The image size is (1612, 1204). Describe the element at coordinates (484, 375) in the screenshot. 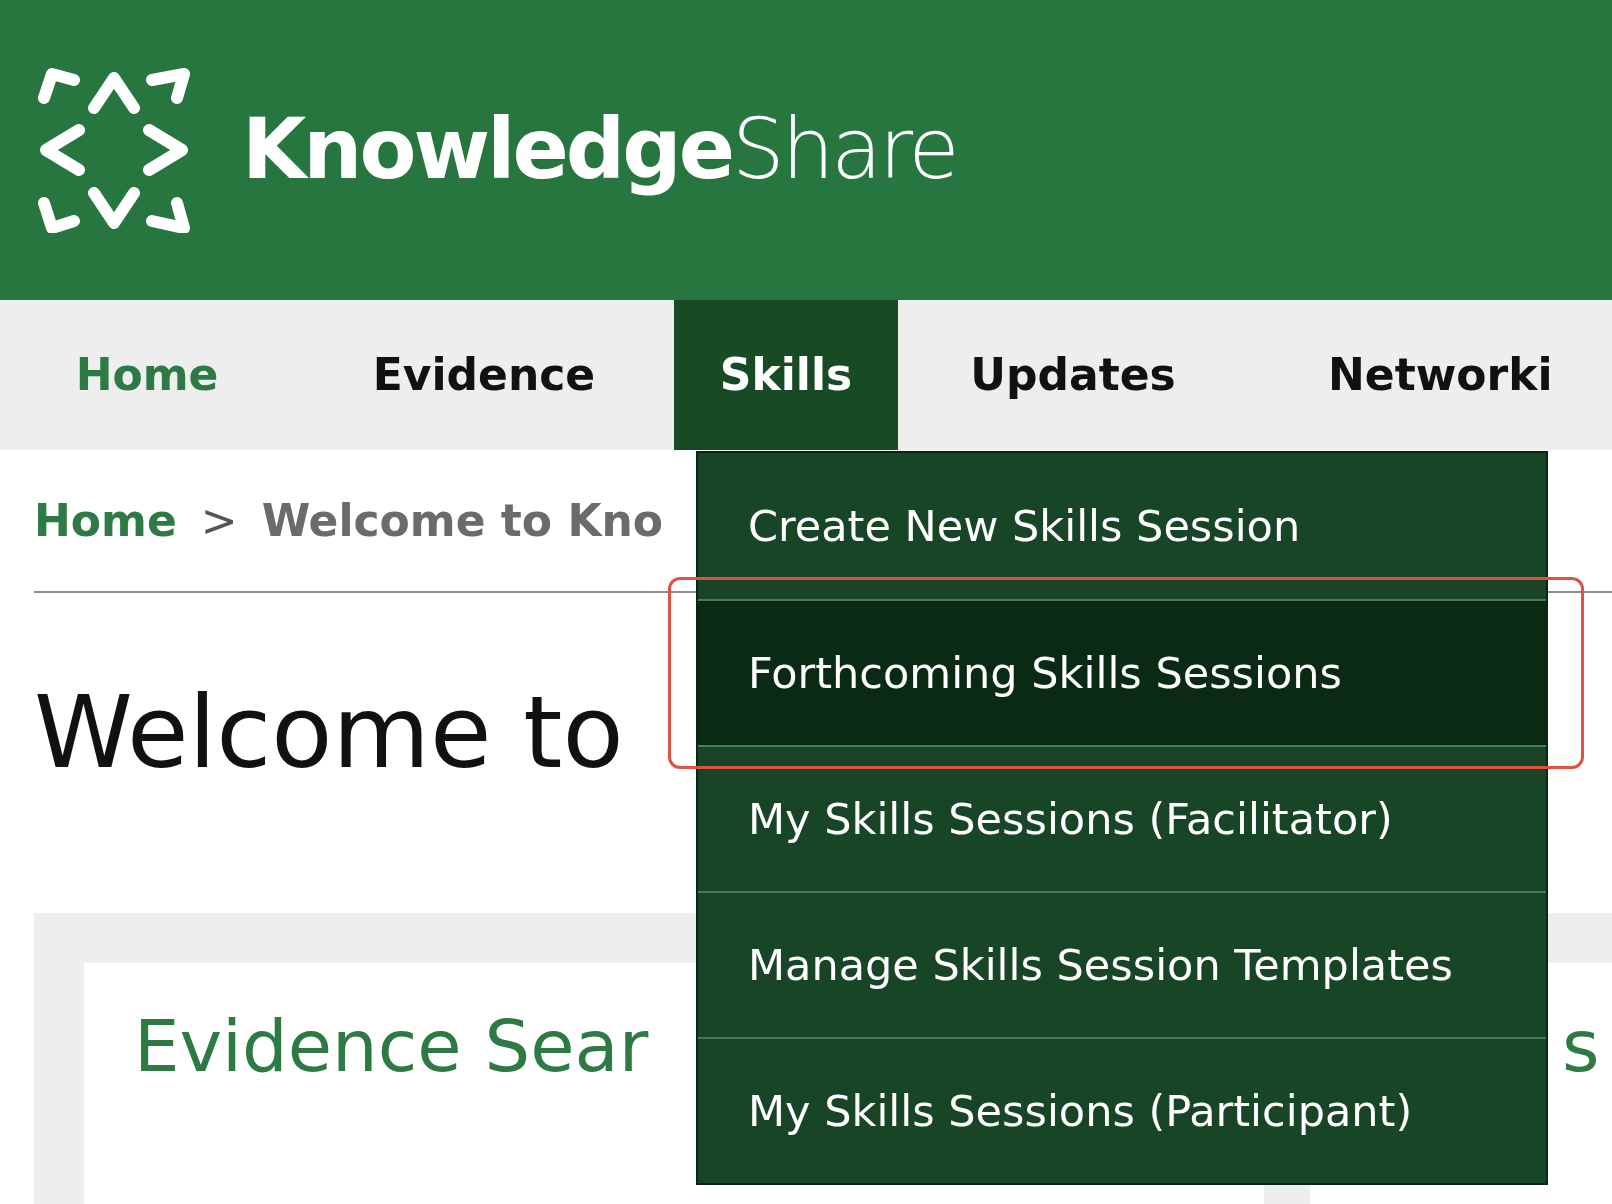

I see `nav-tab: Evidence` at that location.